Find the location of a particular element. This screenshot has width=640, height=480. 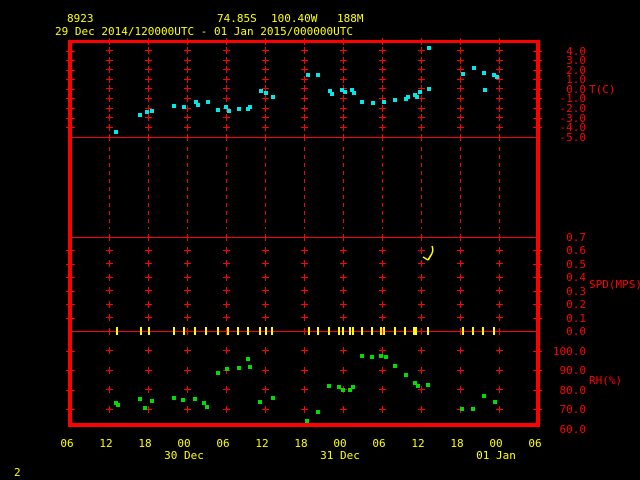

hour-label: 18 is located at coordinates (457, 443).